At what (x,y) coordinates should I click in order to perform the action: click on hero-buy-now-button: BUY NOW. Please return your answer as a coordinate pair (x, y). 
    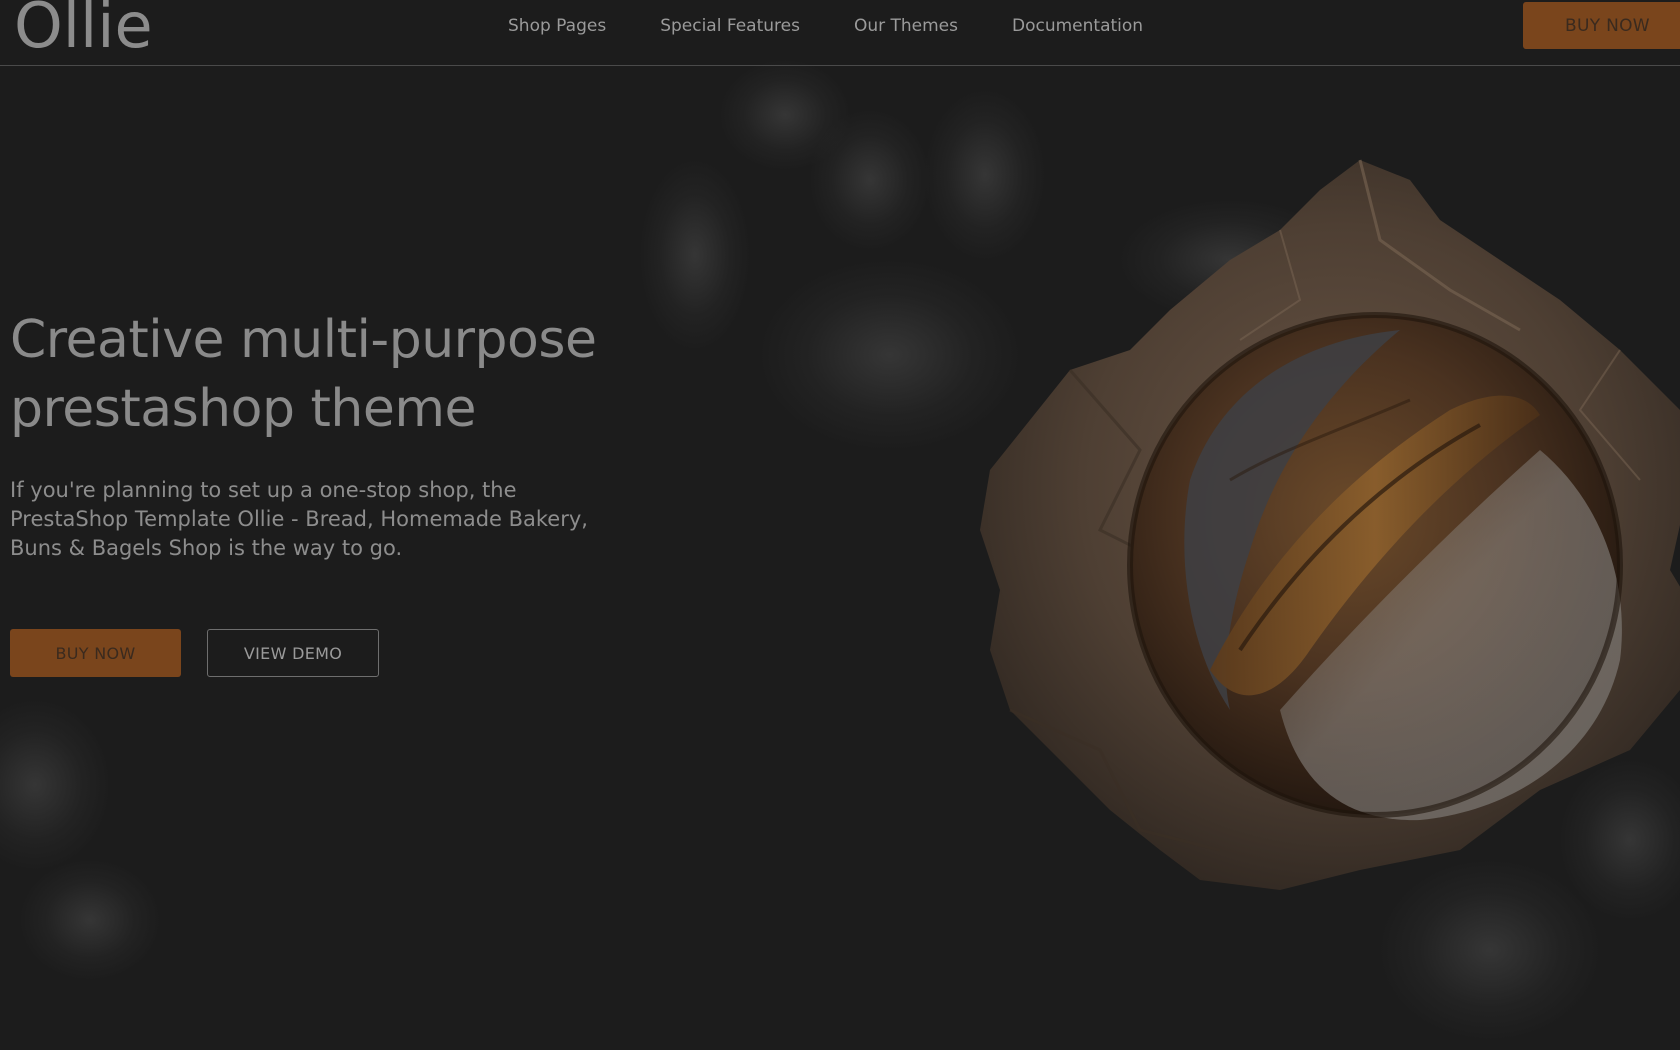
    Looking at the image, I should click on (95, 653).